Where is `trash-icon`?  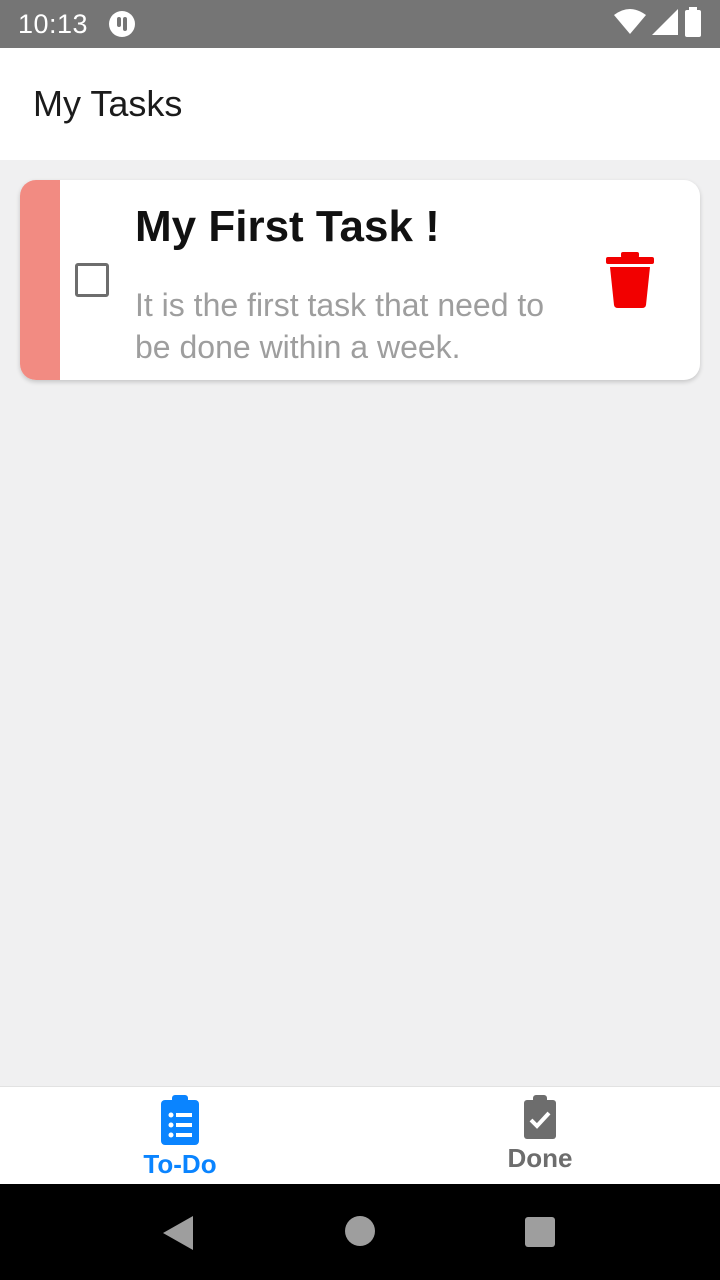 trash-icon is located at coordinates (630, 280).